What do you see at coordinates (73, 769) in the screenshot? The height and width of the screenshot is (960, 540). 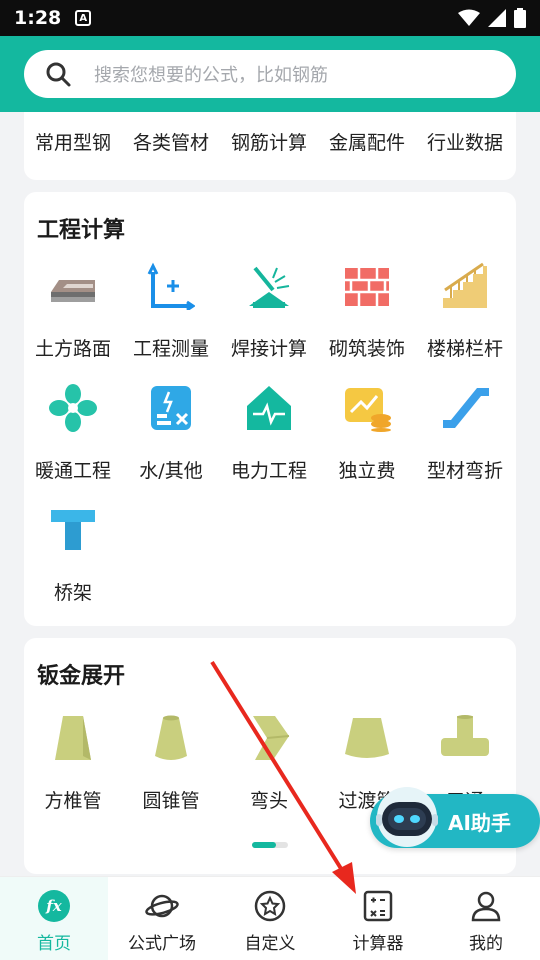 I see `grid-item: 方椎管` at bounding box center [73, 769].